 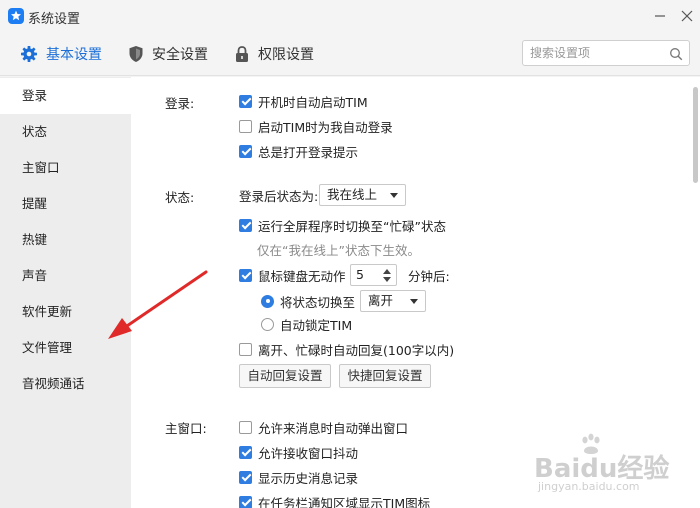 What do you see at coordinates (385, 376) in the screenshot?
I see `quick-reply-settings-button: 快捷回复设置` at bounding box center [385, 376].